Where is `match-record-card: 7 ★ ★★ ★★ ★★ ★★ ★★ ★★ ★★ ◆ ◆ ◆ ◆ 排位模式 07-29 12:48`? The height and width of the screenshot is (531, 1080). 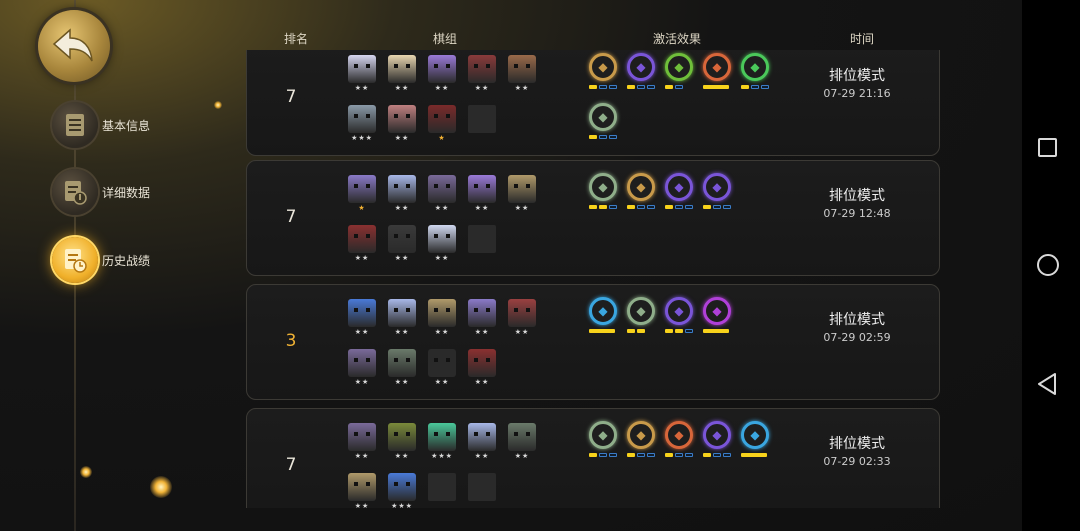 match-record-card: 7 ★ ★★ ★★ ★★ ★★ ★★ ★★ ★★ ◆ ◆ ◆ ◆ 排位模式 07-29 12:48 is located at coordinates (593, 218).